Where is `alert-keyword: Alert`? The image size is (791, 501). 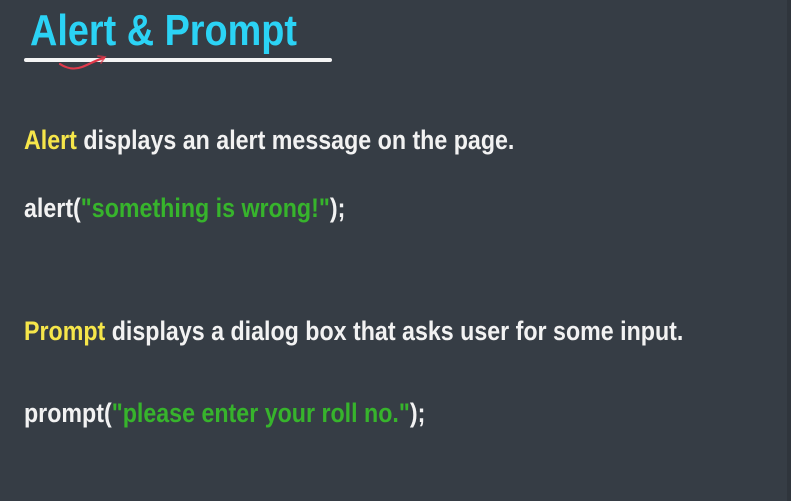 alert-keyword: Alert is located at coordinates (50, 140).